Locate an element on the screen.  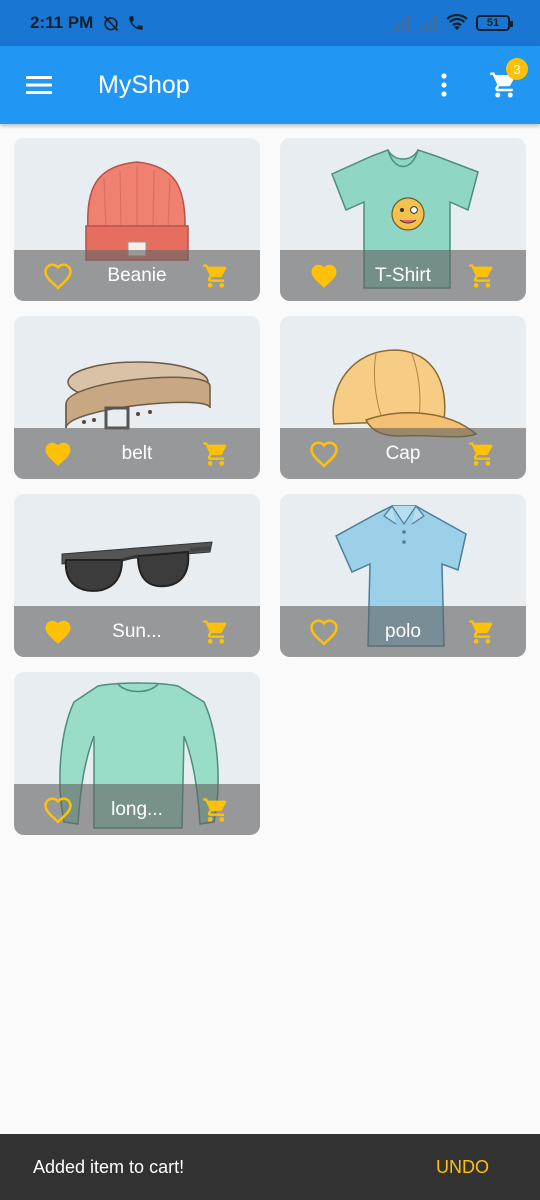
status-bar: 2:11 PM 51 is located at coordinates (270, 23).